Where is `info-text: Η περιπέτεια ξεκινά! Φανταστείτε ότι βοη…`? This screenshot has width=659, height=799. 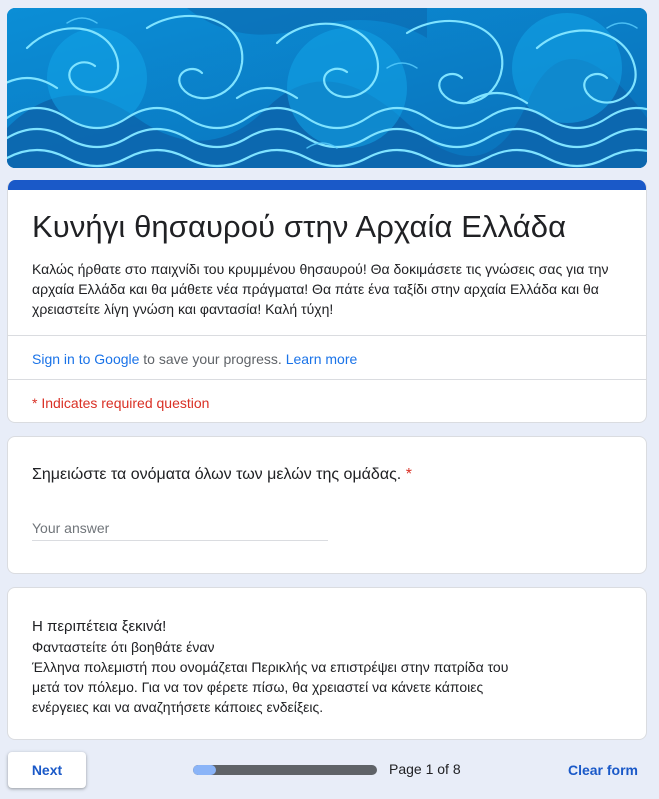
info-text: Η περιπέτεια ξεκινά! Φανταστείτε ότι βοη… is located at coordinates (270, 667).